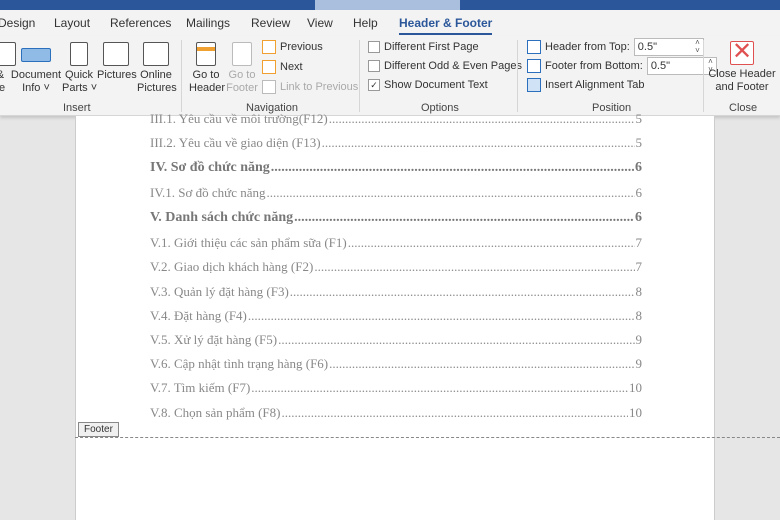  I want to click on toc-entry: IV. Sơ đồ chức năng 6, so click(396, 168).